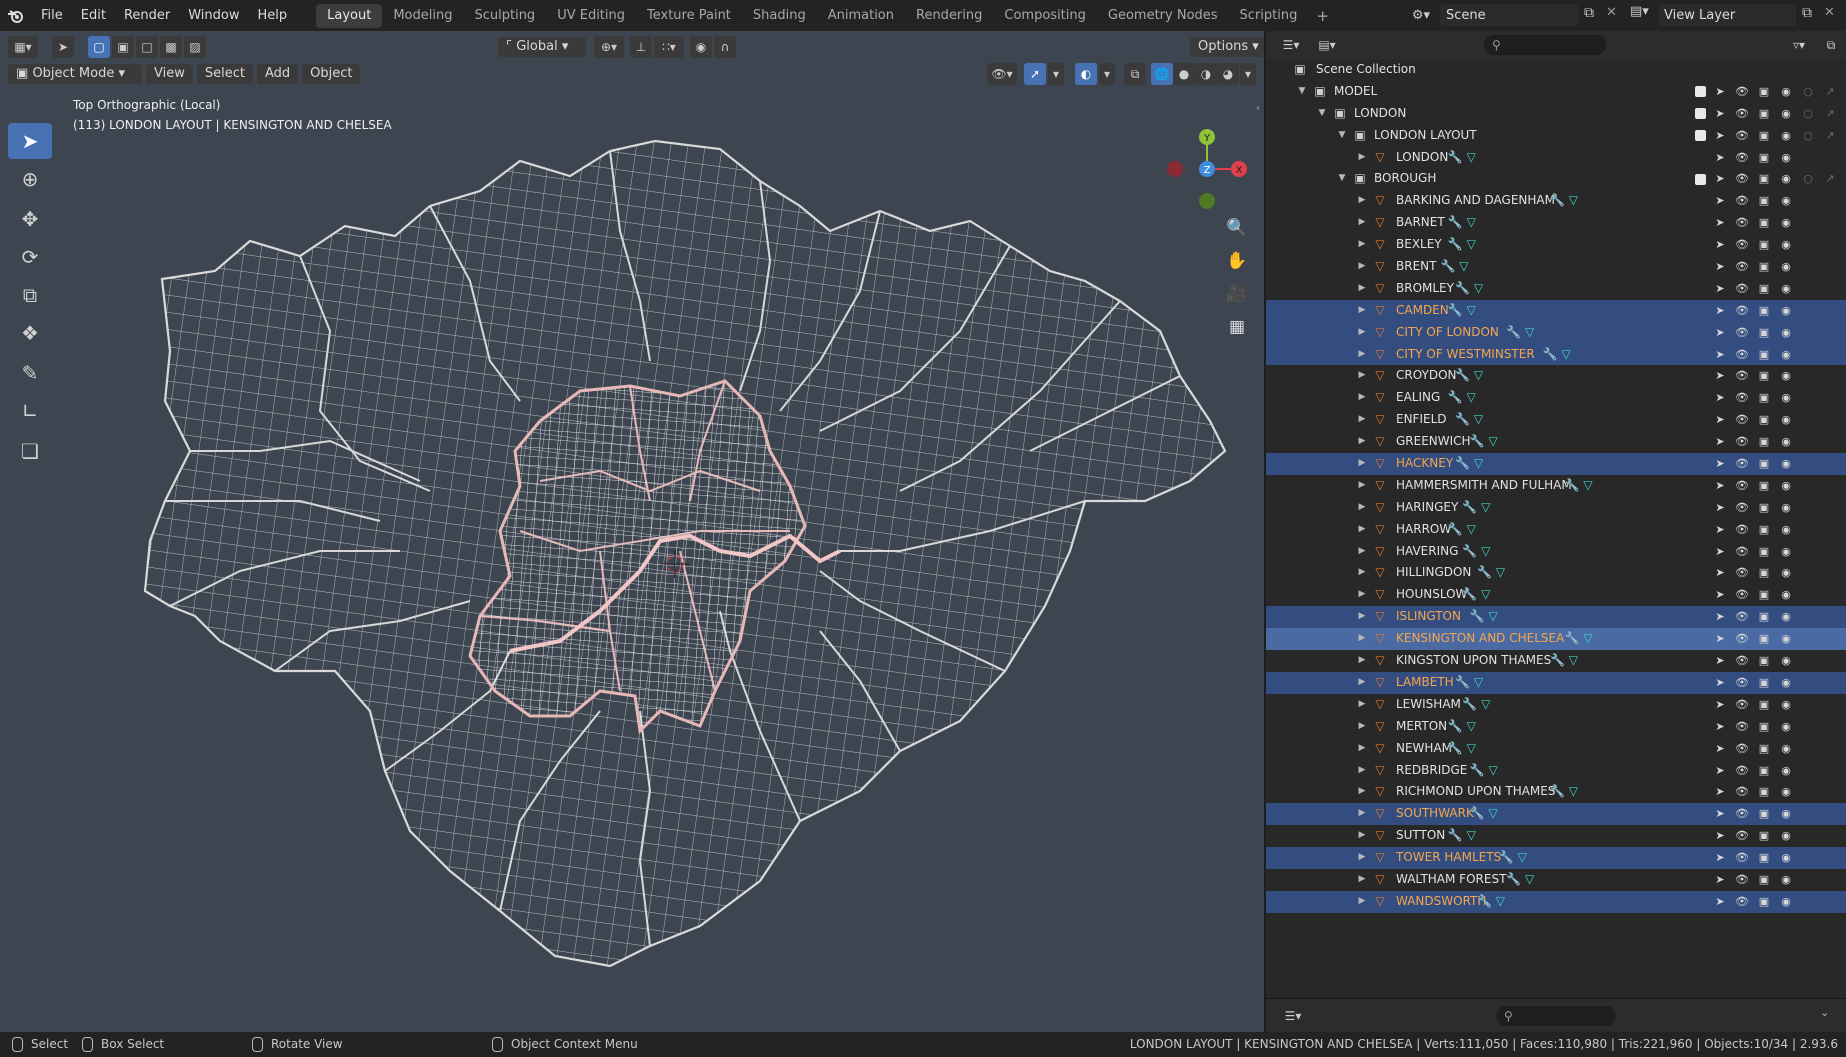  What do you see at coordinates (147, 47) in the screenshot?
I see `select-subtract-icon: □` at bounding box center [147, 47].